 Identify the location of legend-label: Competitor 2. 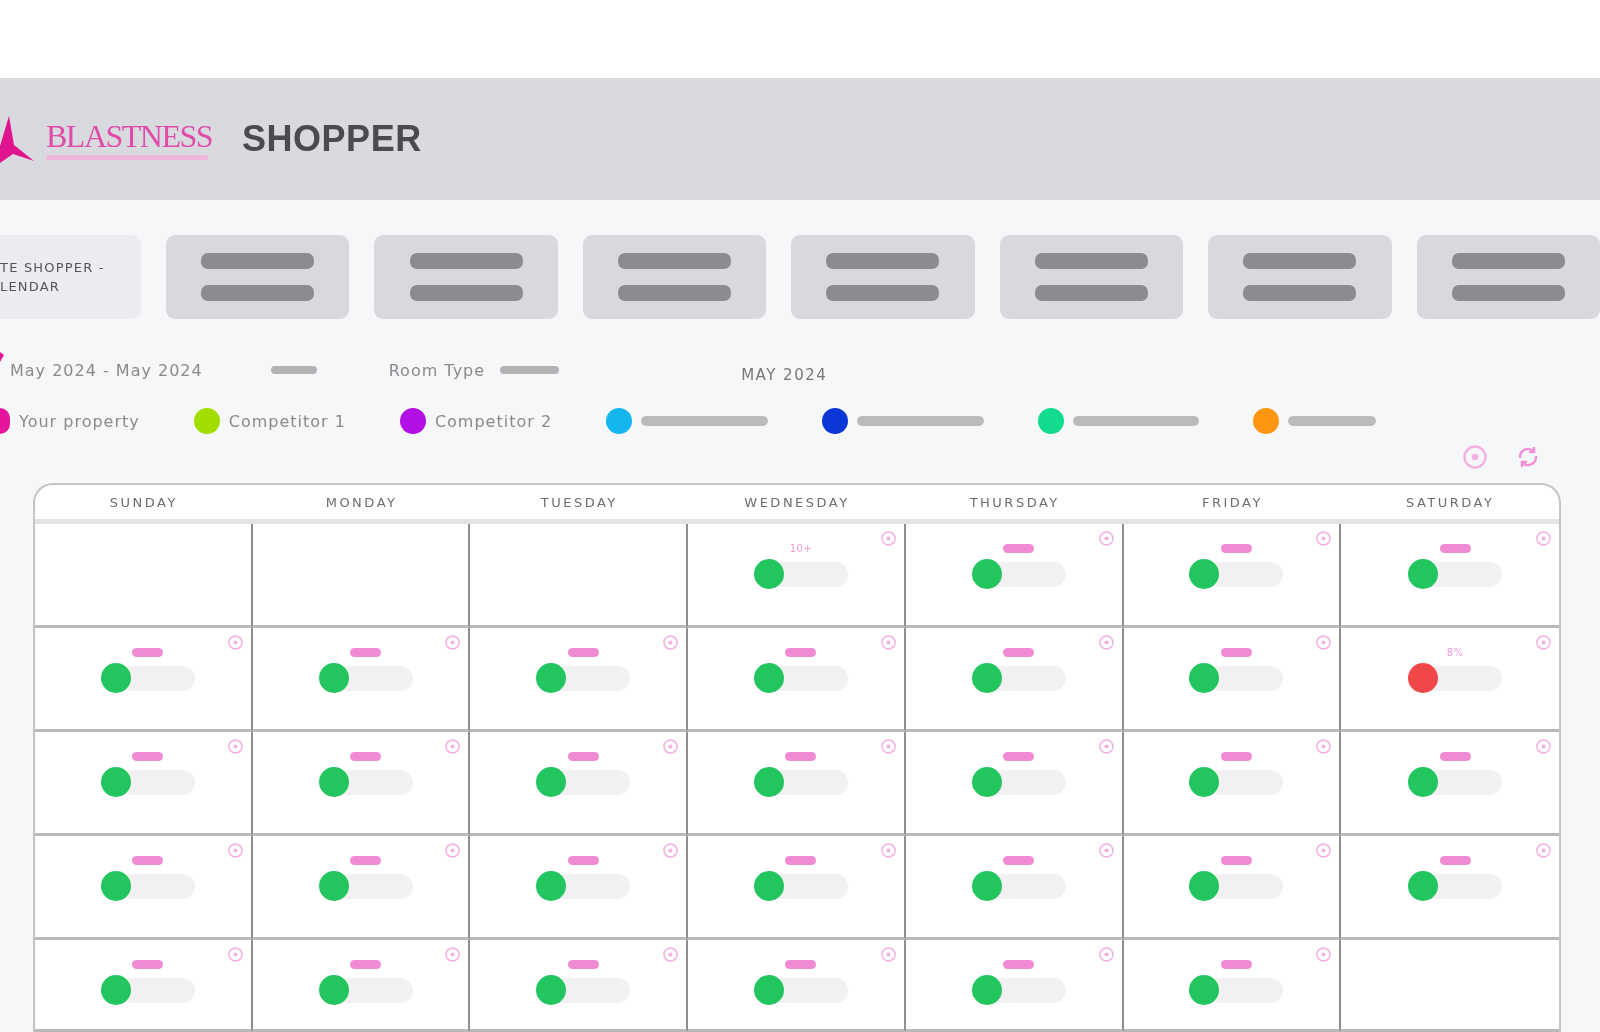
(493, 421).